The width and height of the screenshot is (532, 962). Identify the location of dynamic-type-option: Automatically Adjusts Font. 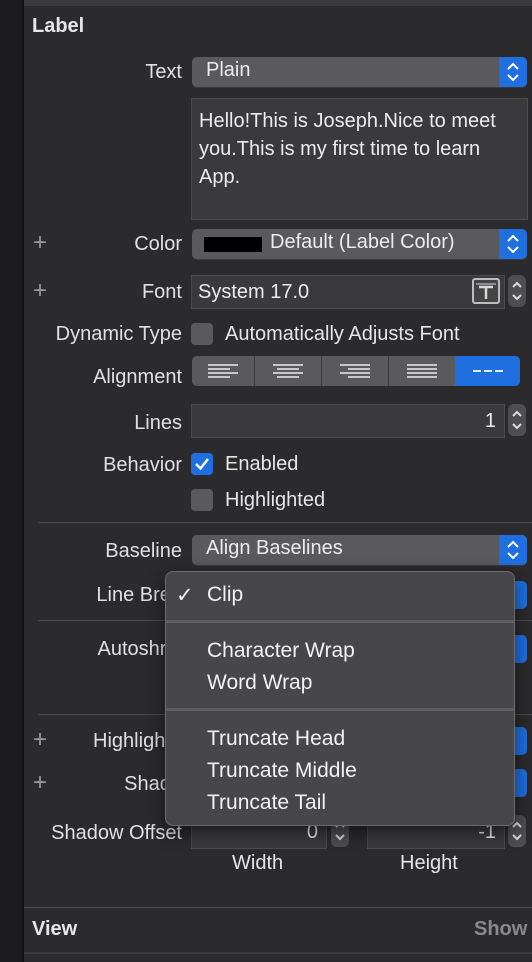
(342, 334).